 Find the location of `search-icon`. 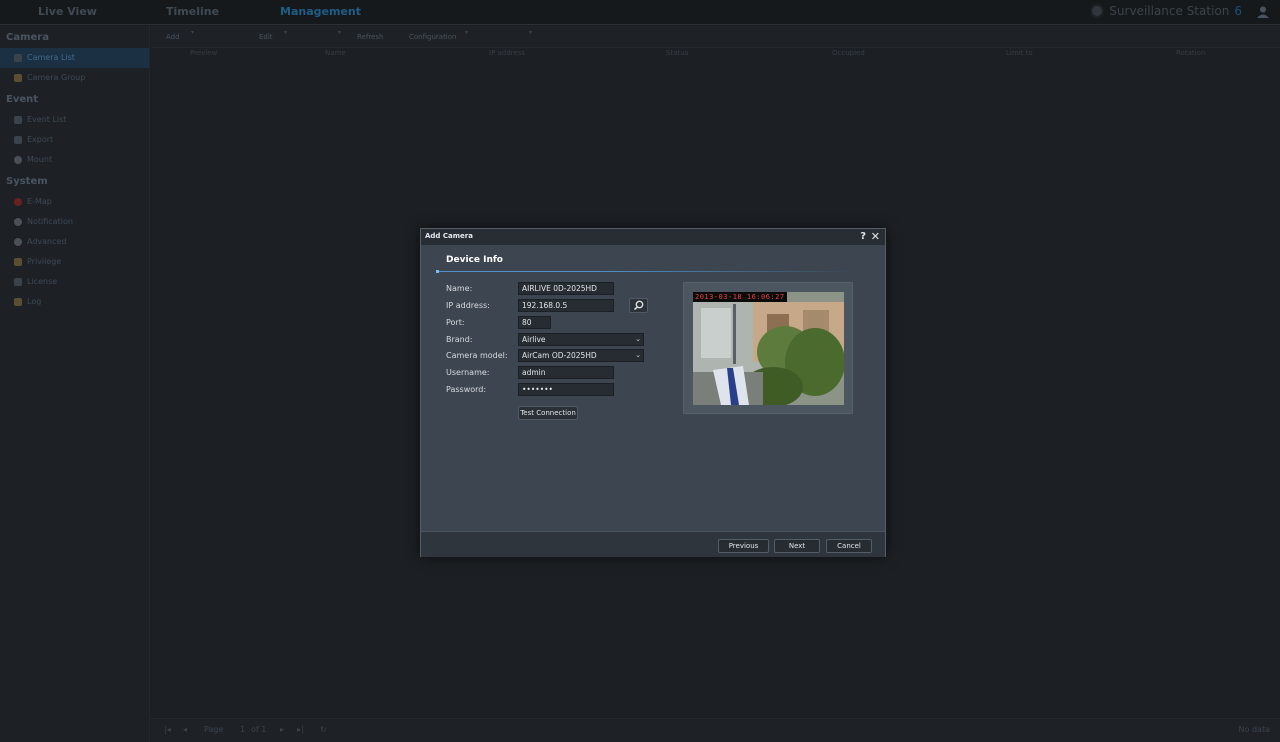

search-icon is located at coordinates (638, 305).